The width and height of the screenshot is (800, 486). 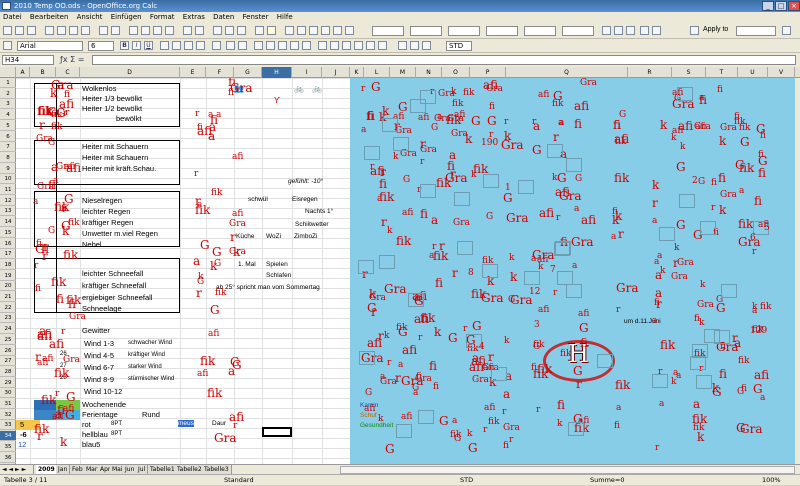 I want to click on callouts-icon, so click(x=370, y=45).